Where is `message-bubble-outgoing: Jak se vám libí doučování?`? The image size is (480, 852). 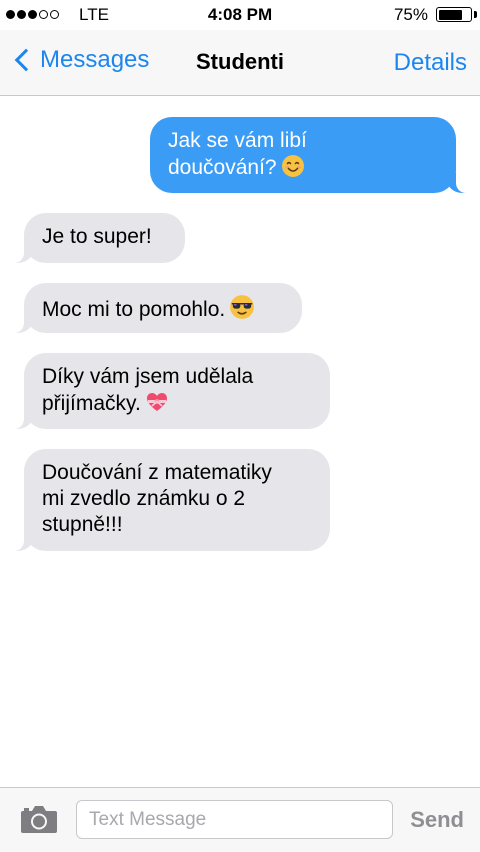 message-bubble-outgoing: Jak se vám libí doučování? is located at coordinates (308, 155).